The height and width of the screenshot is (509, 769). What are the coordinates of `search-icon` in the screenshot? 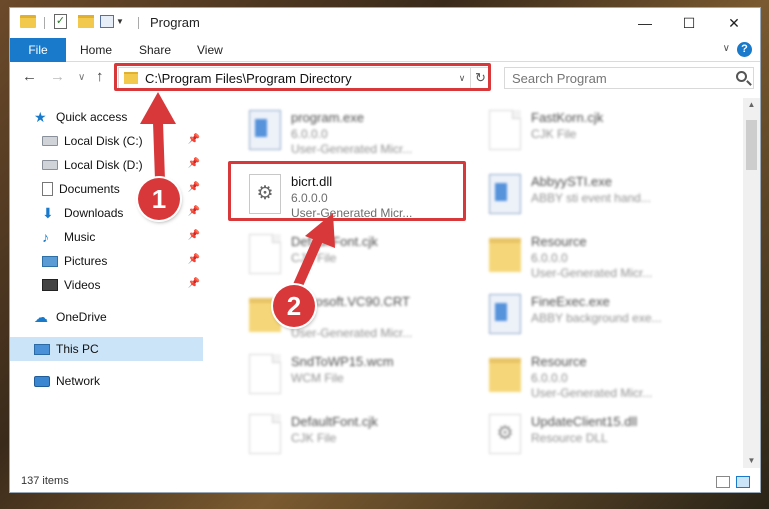 It's located at (741, 76).